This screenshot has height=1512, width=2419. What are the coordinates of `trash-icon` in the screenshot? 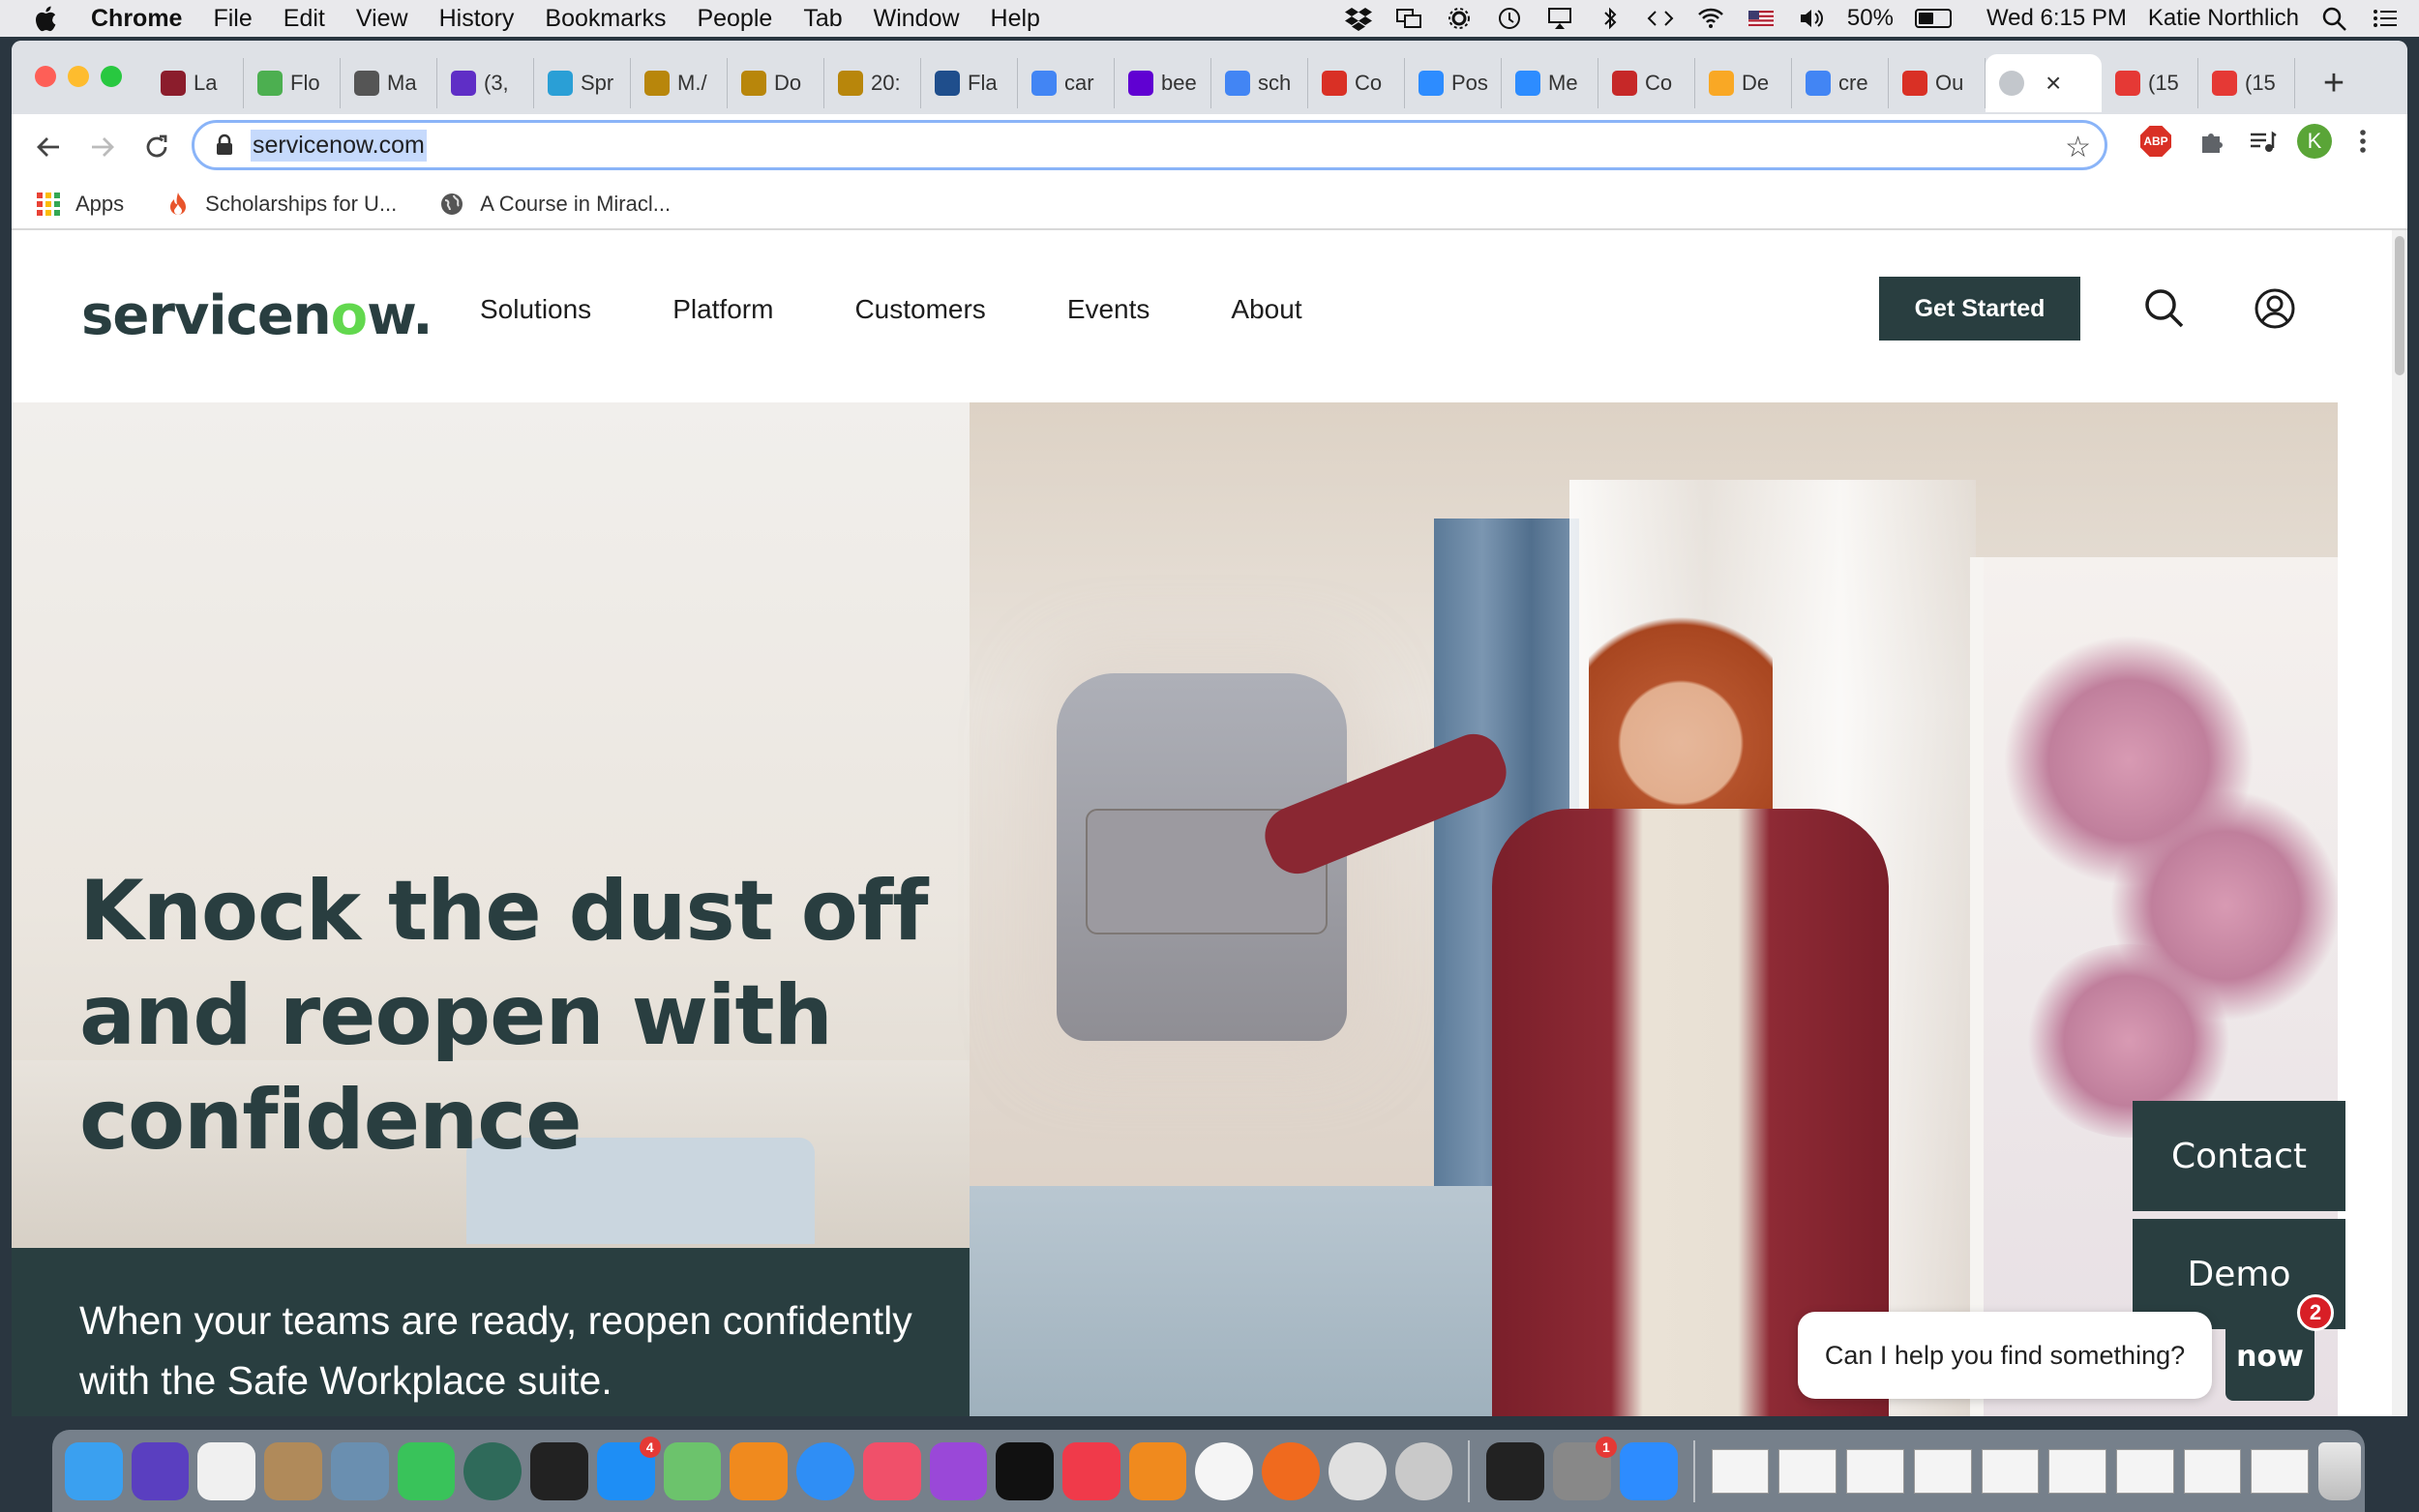 It's located at (2339, 1470).